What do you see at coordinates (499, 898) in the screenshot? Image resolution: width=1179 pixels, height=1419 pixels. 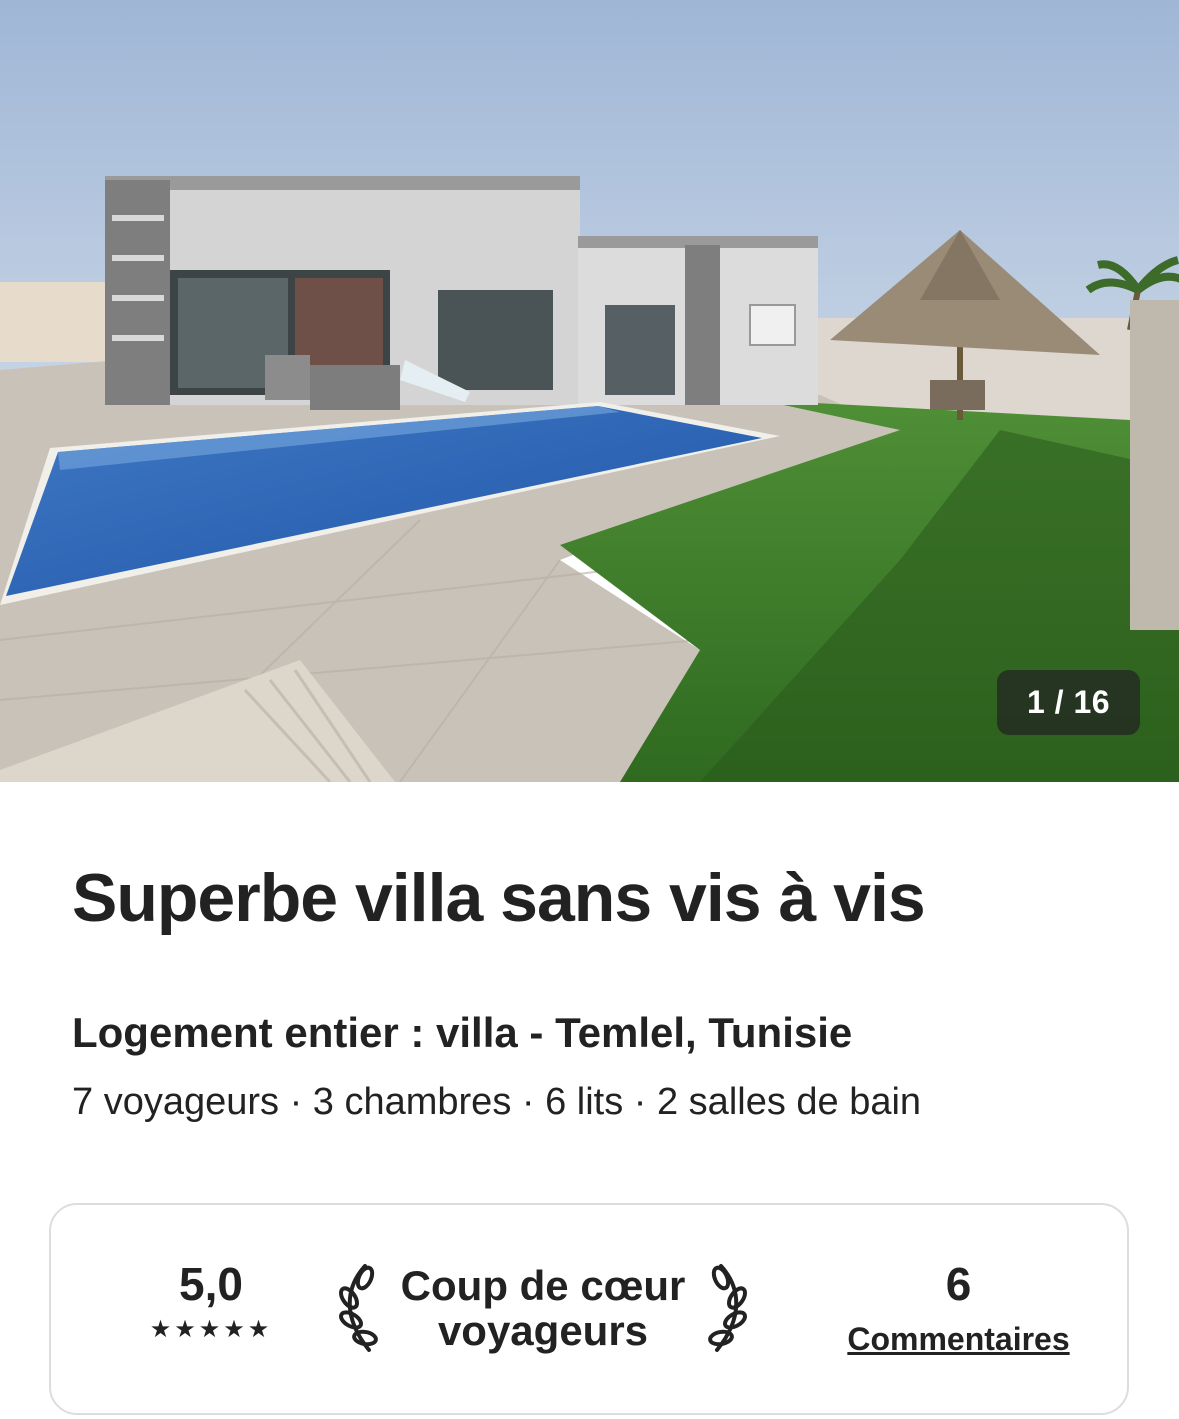 I see `listing-title: Superbe villa sans vis à vis` at bounding box center [499, 898].